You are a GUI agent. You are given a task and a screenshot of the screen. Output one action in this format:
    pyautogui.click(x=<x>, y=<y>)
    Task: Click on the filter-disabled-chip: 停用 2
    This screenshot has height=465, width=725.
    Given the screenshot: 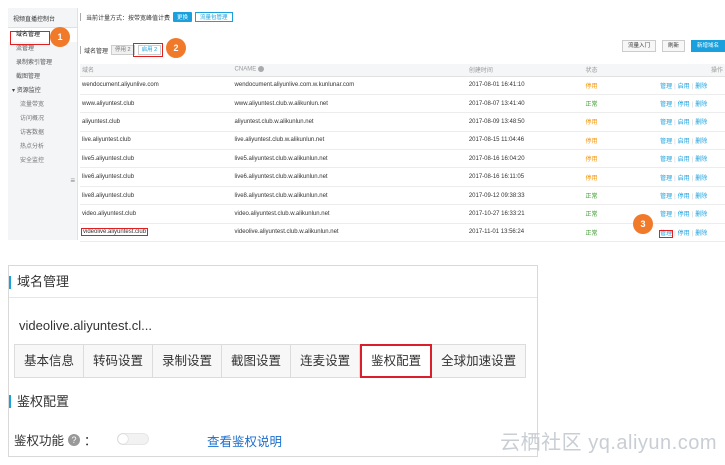 What is the action you would take?
    pyautogui.click(x=123, y=50)
    